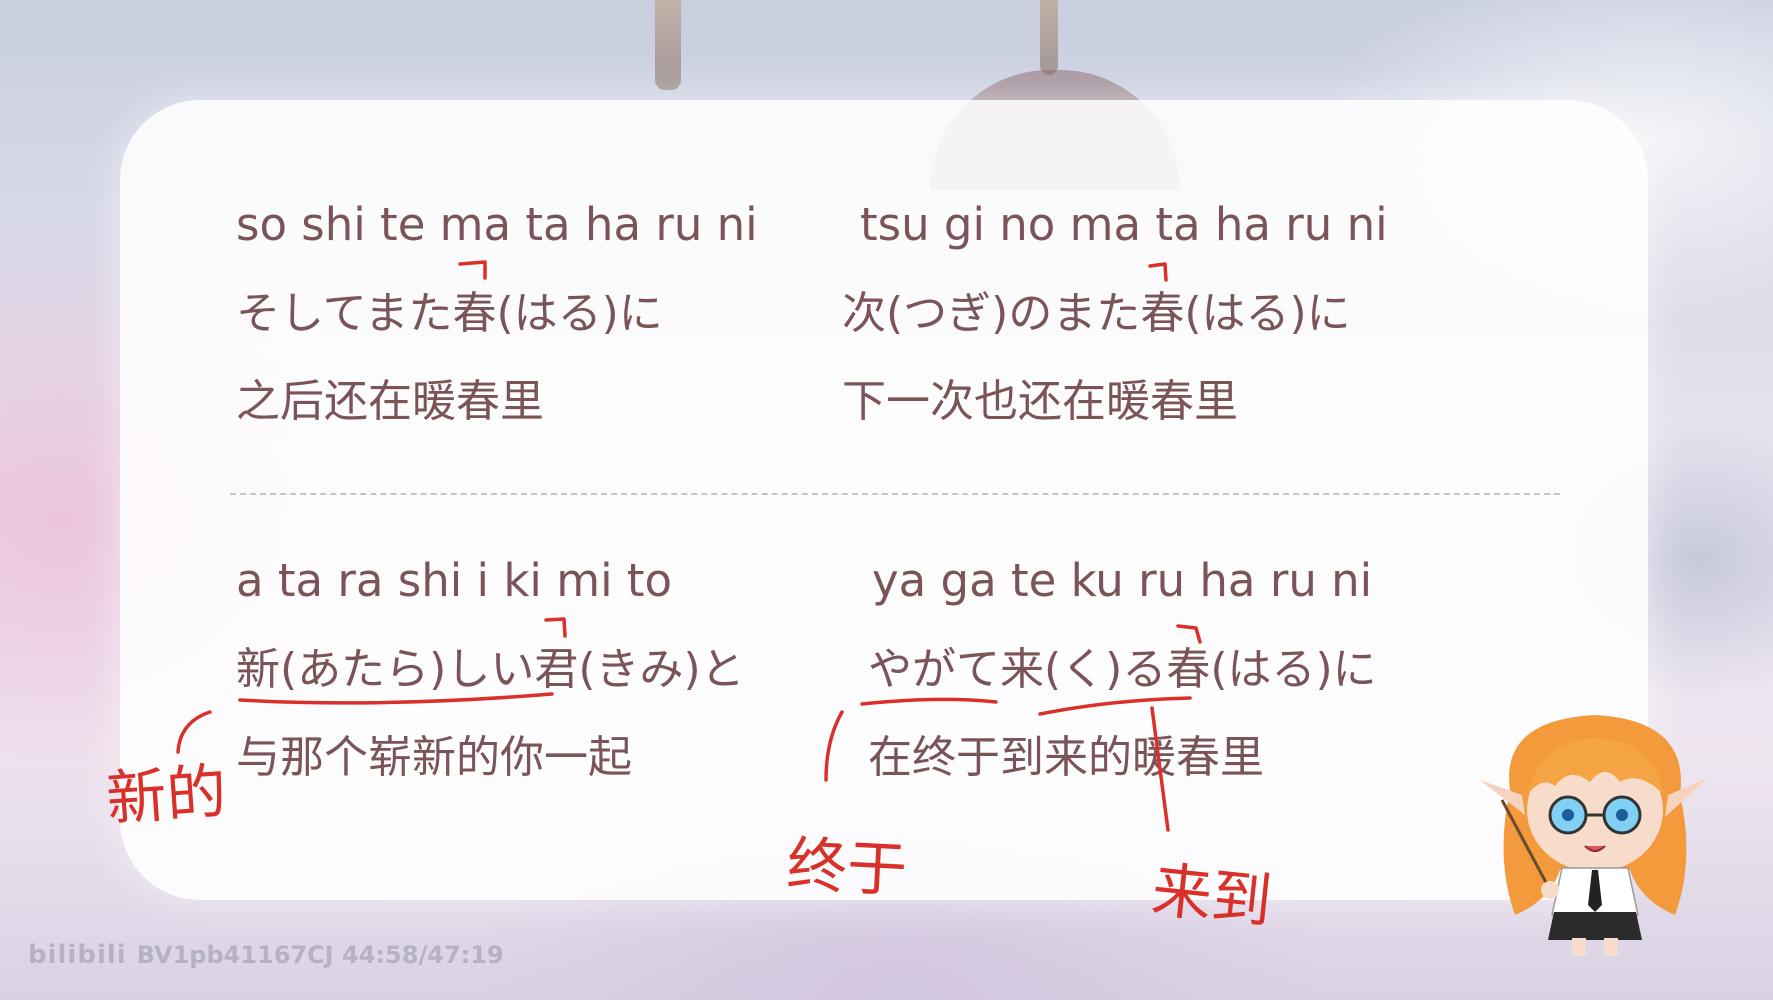 The width and height of the screenshot is (1773, 1000). What do you see at coordinates (1594, 835) in the screenshot?
I see `elf-teacher-mascot-icon` at bounding box center [1594, 835].